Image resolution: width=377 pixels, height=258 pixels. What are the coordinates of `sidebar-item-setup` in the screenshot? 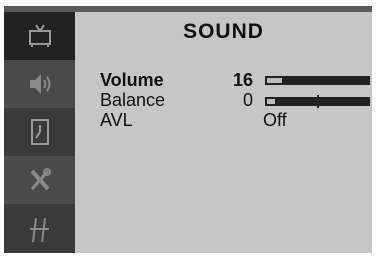 It's located at (39, 180).